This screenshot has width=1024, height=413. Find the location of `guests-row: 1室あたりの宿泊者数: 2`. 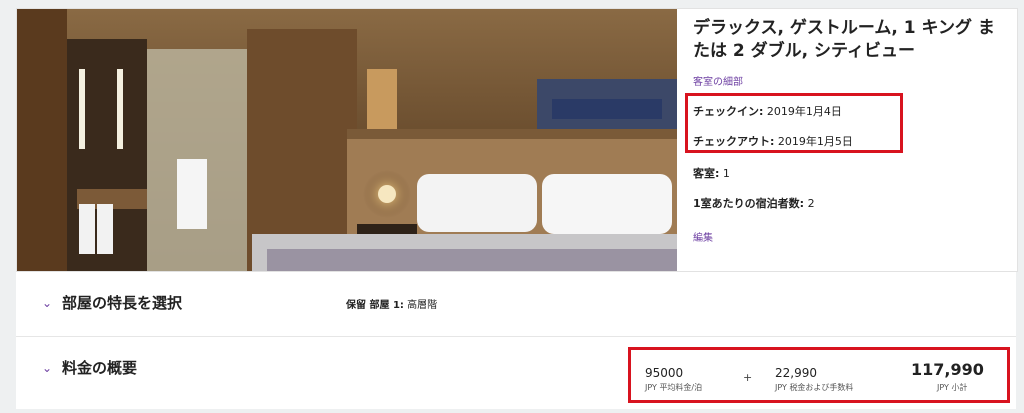

guests-row: 1室あたりの宿泊者数: 2 is located at coordinates (754, 203).